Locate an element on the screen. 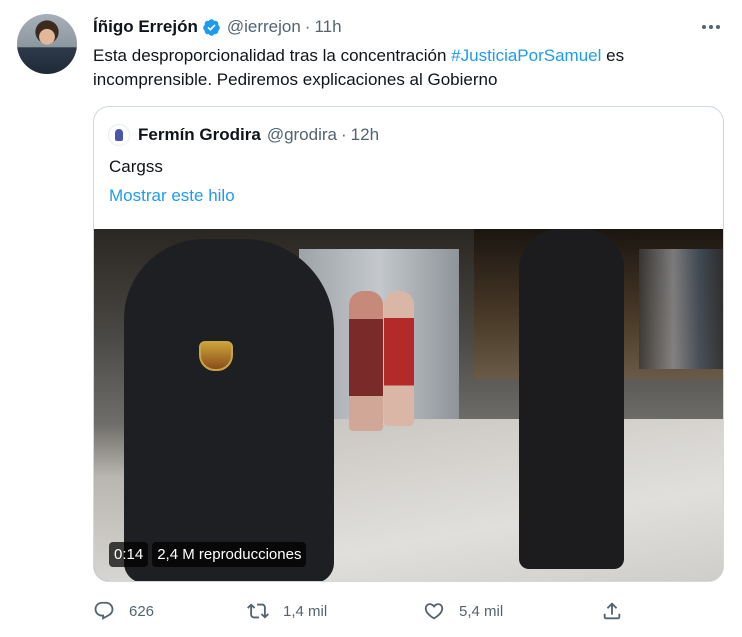 Image resolution: width=742 pixels, height=637 pixels. quoted-tweet-text: Cargss is located at coordinates (136, 166).